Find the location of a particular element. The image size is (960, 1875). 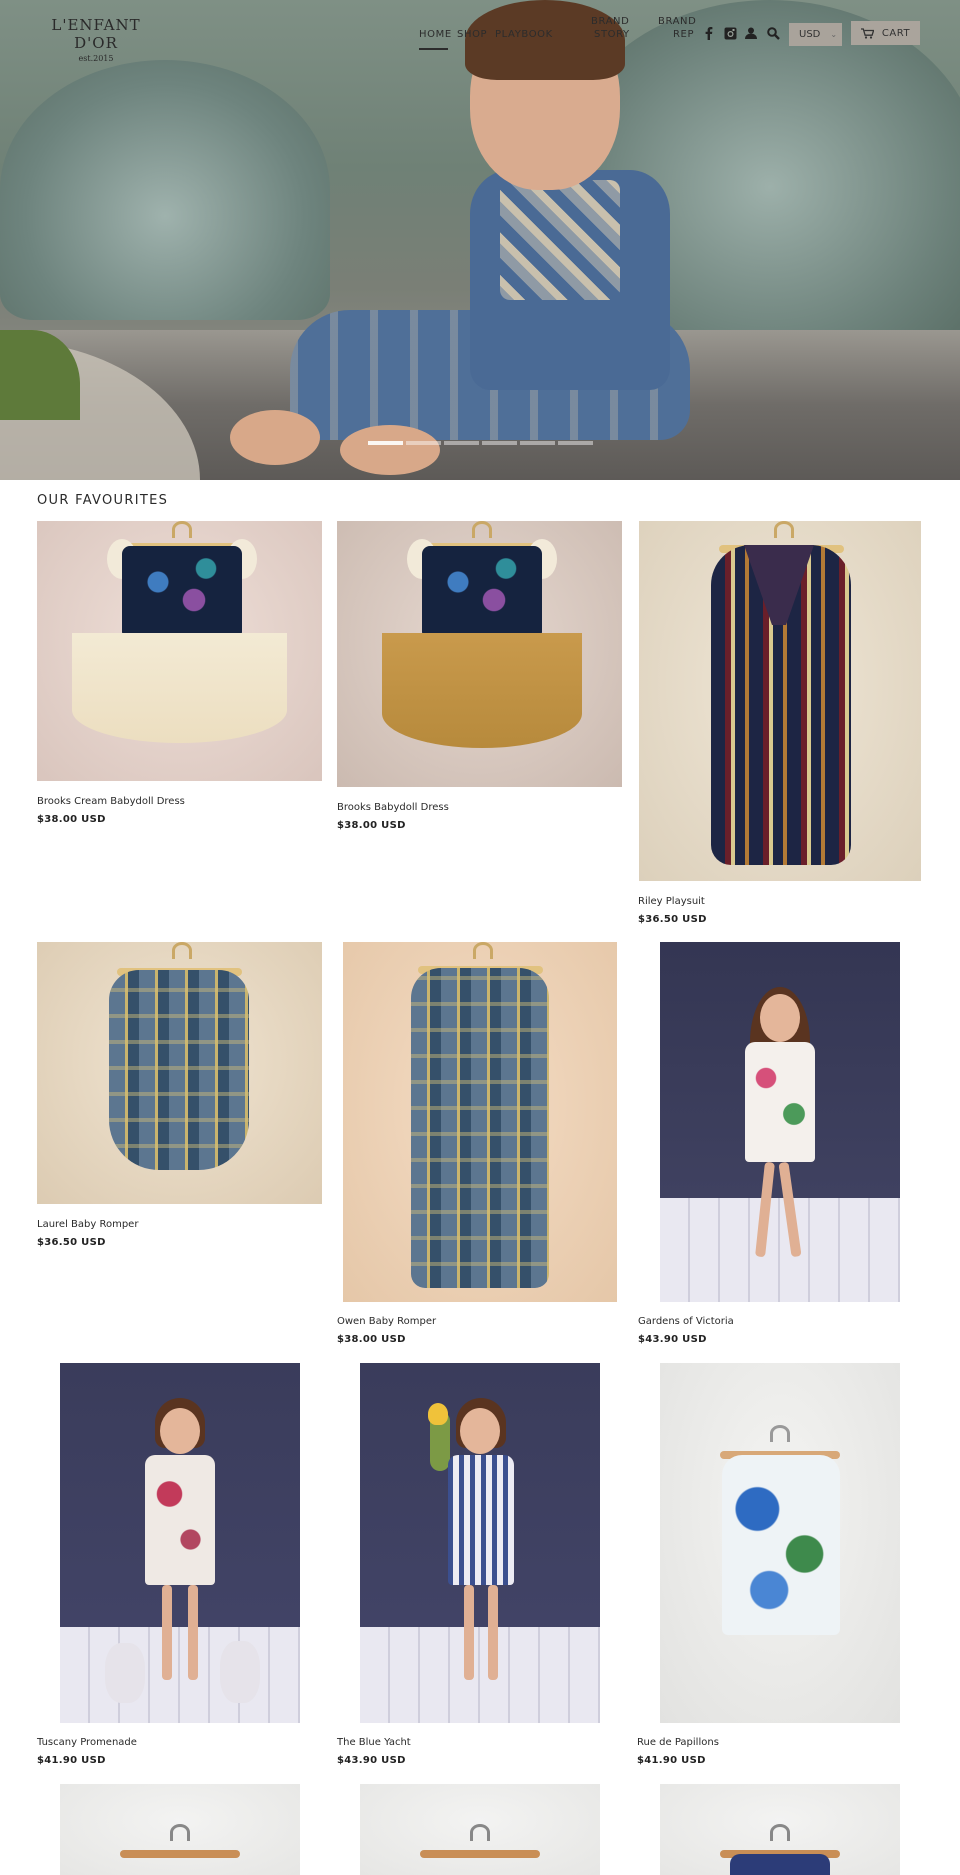

chevron-down-icon: ⌄ is located at coordinates (834, 34).